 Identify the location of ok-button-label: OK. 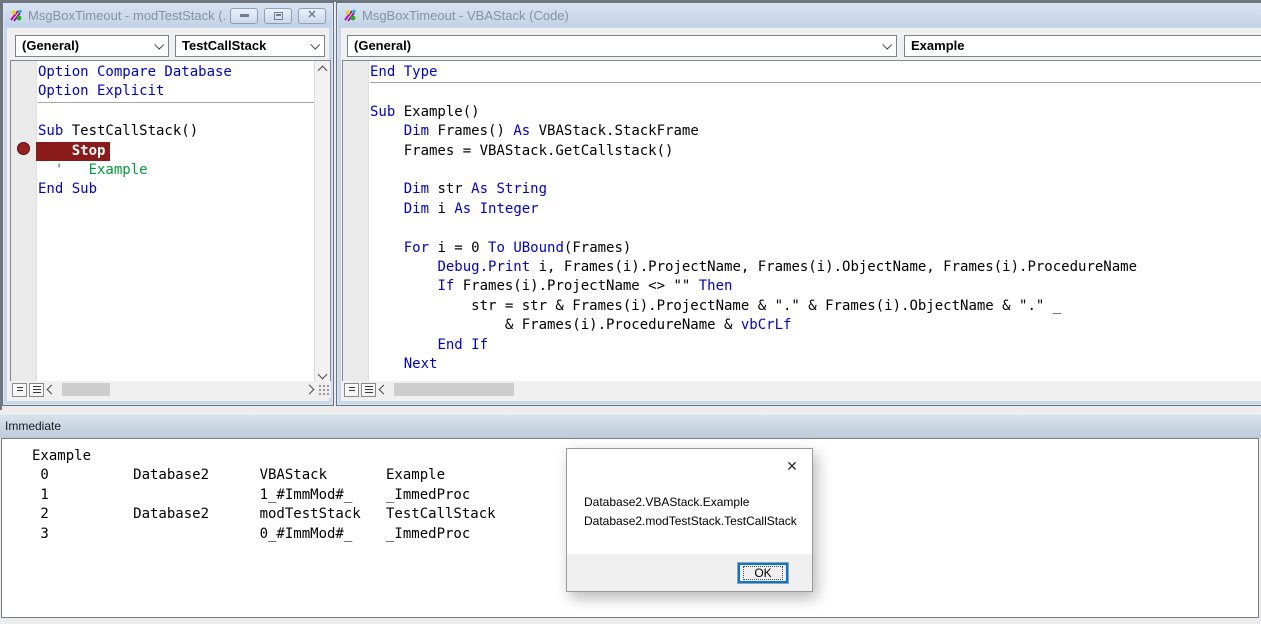
(763, 573).